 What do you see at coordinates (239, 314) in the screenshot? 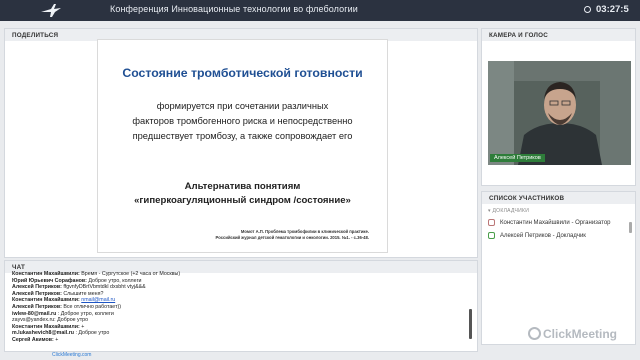
I see `chat-message: iwlew-80@mail.ru : Доброе утро, коллеги` at bounding box center [239, 314].